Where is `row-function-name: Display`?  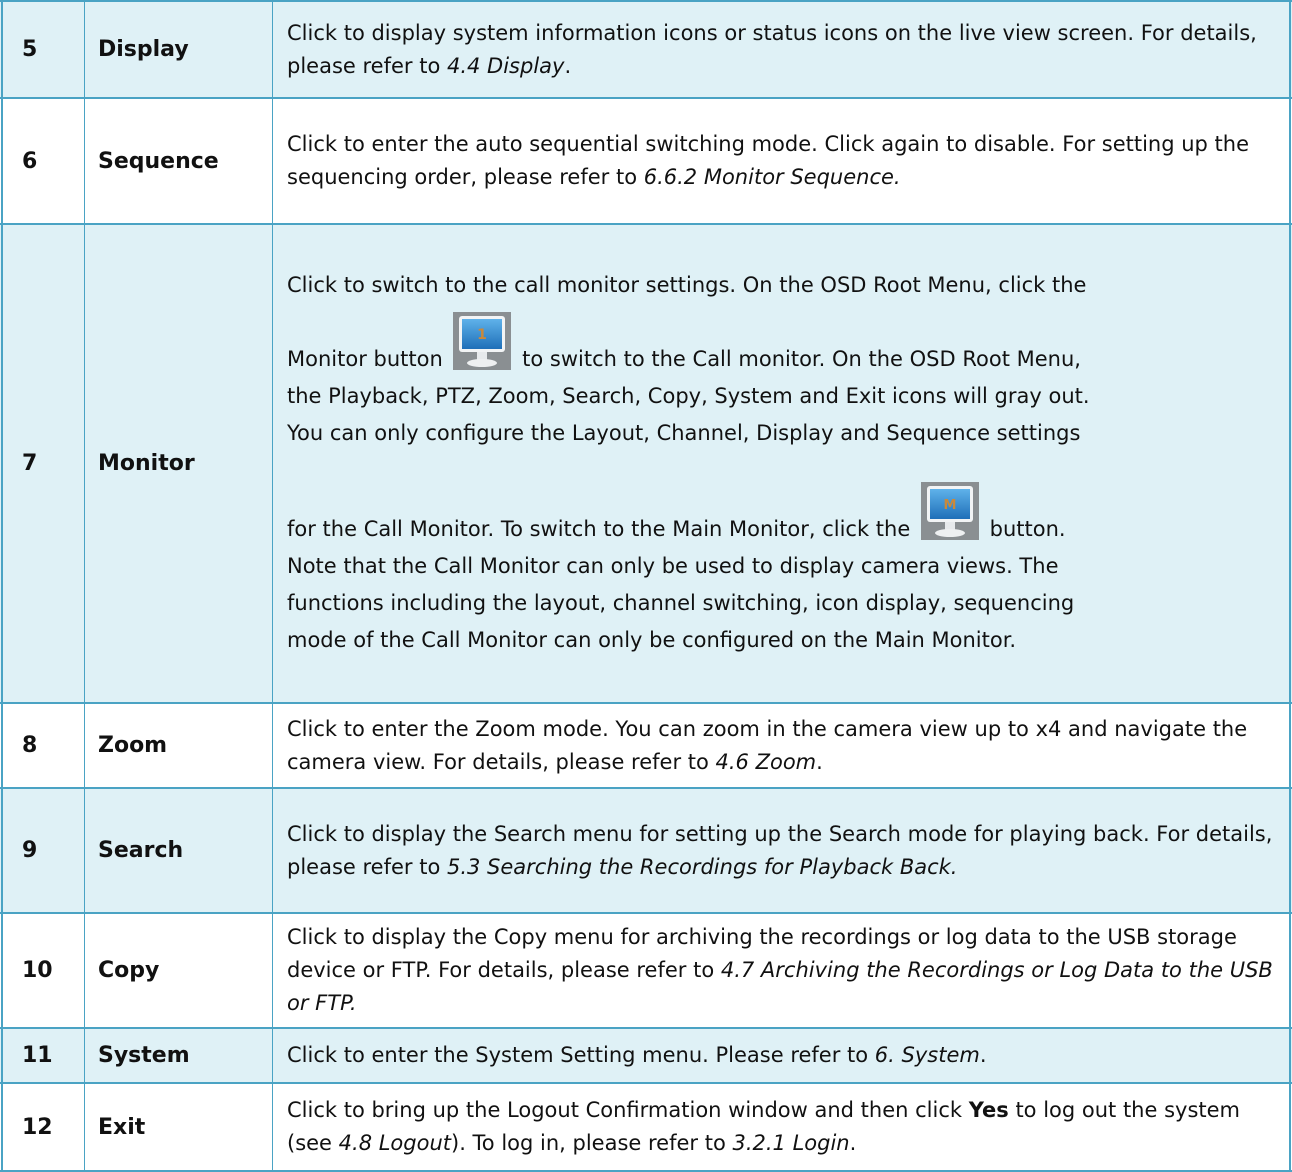 row-function-name: Display is located at coordinates (143, 49).